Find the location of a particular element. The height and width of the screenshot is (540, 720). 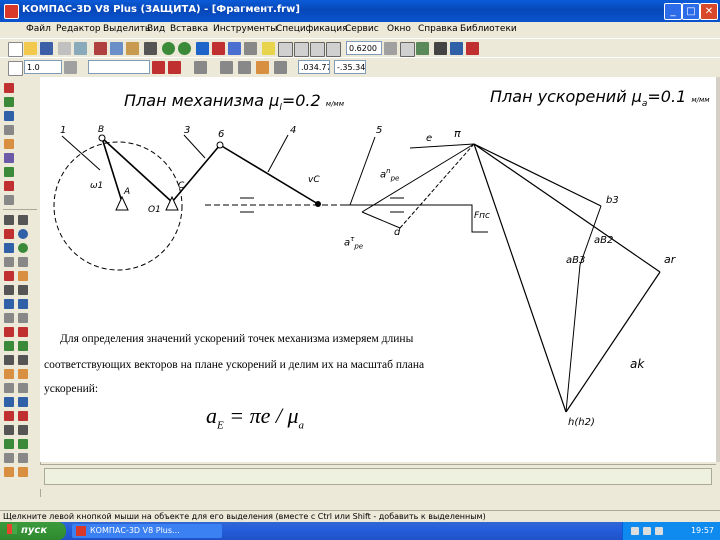

move-tool-icon is located at coordinates (9, 346).